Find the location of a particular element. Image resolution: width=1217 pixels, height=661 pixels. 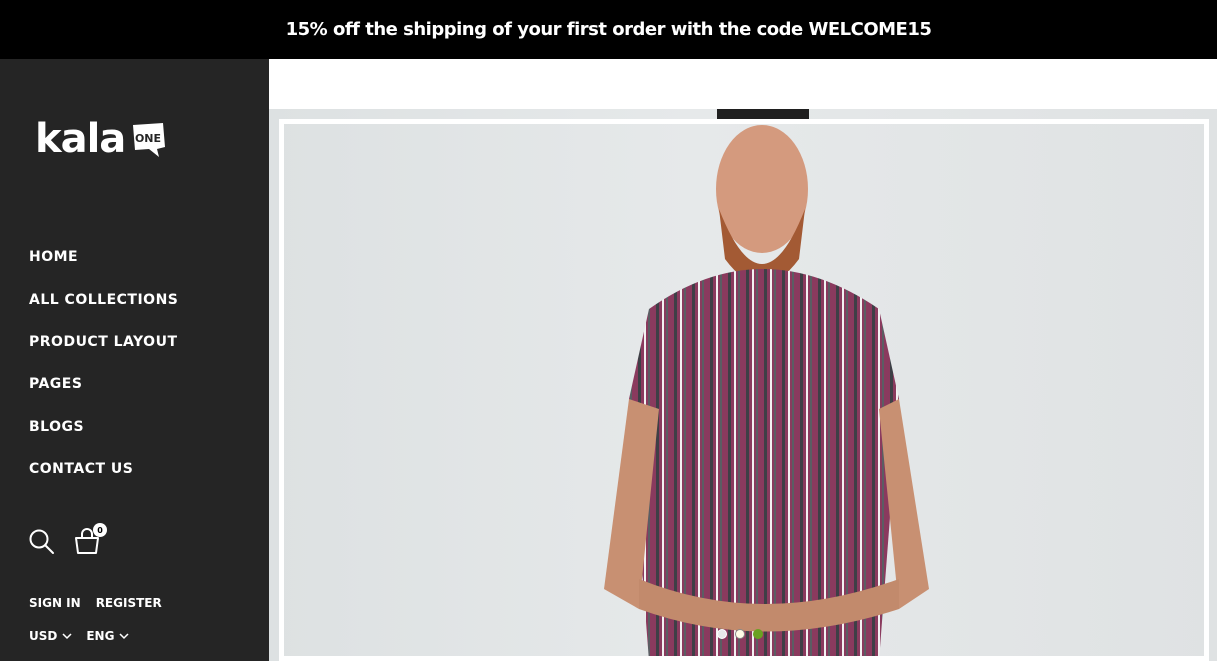

currency-value: USD is located at coordinates (43, 636).